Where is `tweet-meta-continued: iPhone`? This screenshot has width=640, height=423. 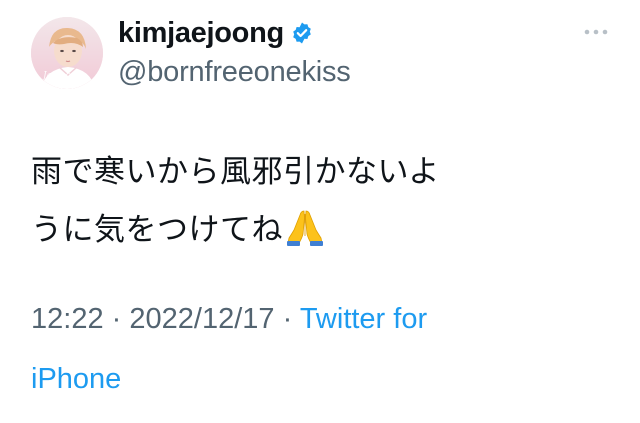 tweet-meta-continued: iPhone is located at coordinates (76, 379).